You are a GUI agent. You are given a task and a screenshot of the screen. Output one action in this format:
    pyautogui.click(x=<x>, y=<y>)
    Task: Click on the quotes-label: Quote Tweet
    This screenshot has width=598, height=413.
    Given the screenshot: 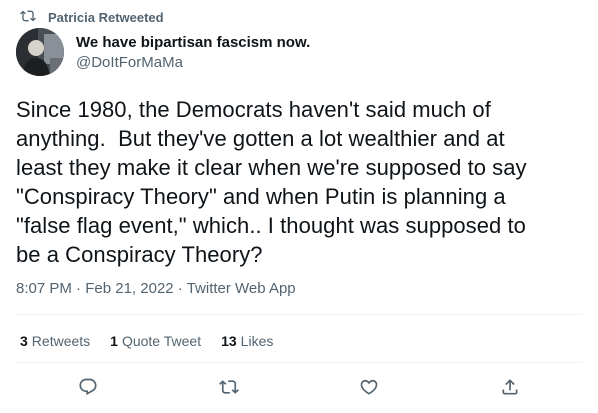 What is the action you would take?
    pyautogui.click(x=161, y=341)
    